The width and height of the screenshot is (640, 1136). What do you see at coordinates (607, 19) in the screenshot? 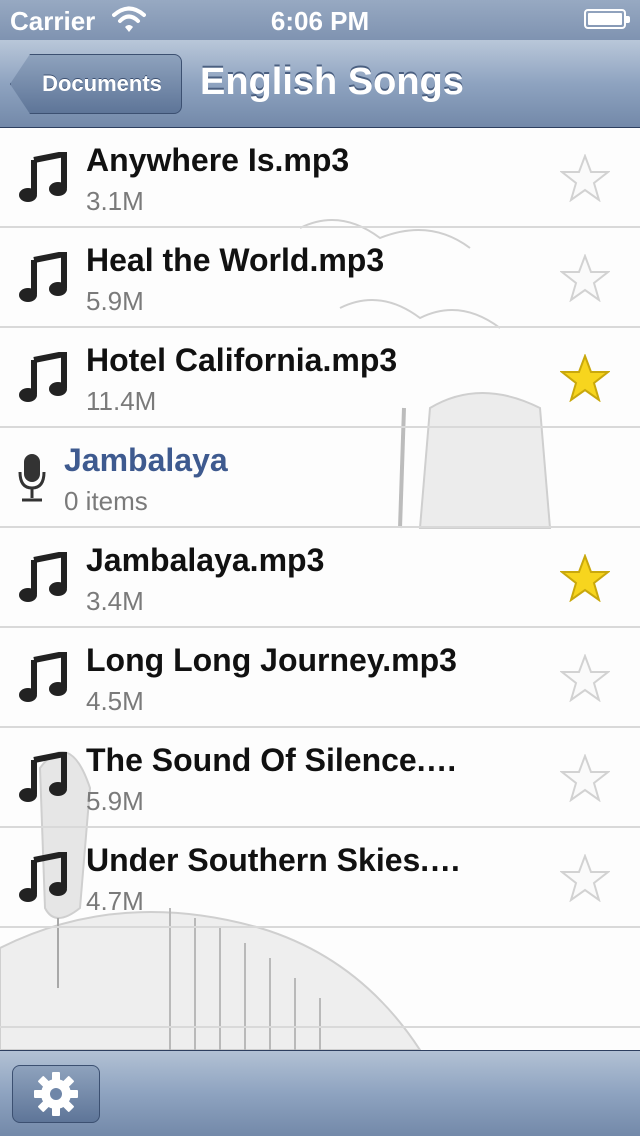
I see `battery-icon` at bounding box center [607, 19].